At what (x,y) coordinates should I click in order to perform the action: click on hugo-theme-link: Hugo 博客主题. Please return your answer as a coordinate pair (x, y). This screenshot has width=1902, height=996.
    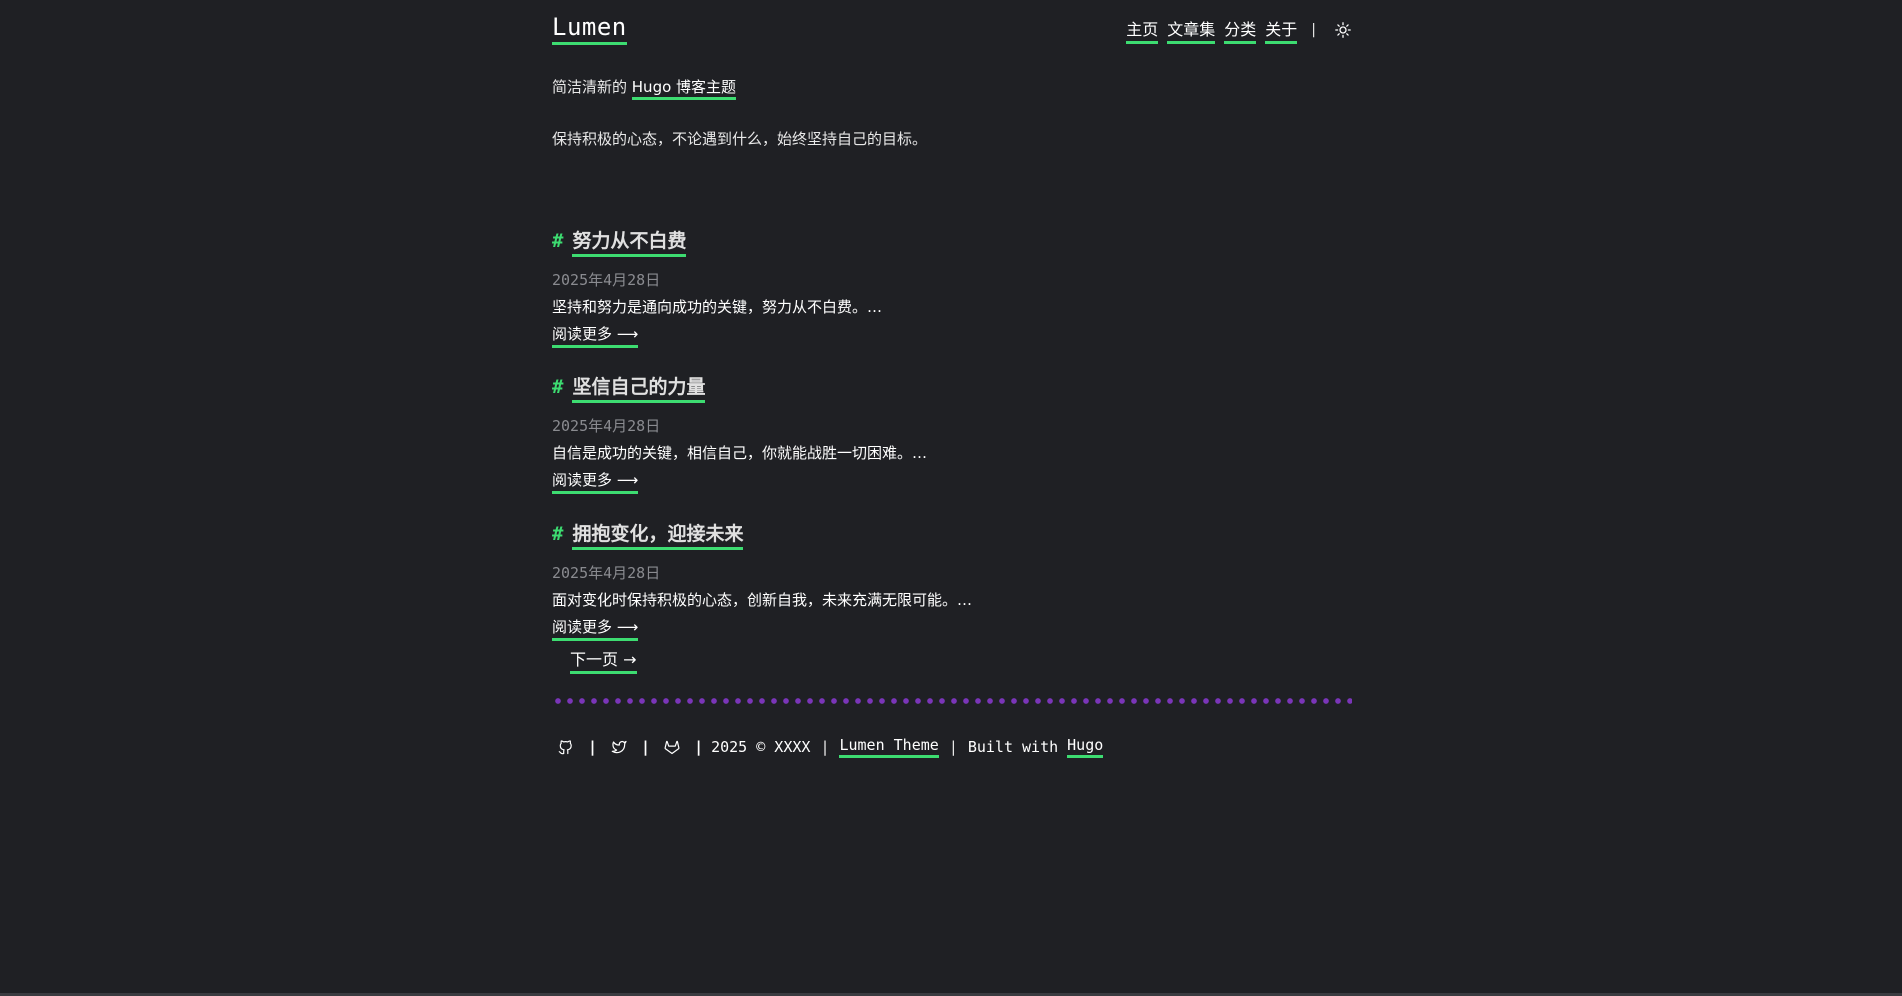
    Looking at the image, I should click on (684, 89).